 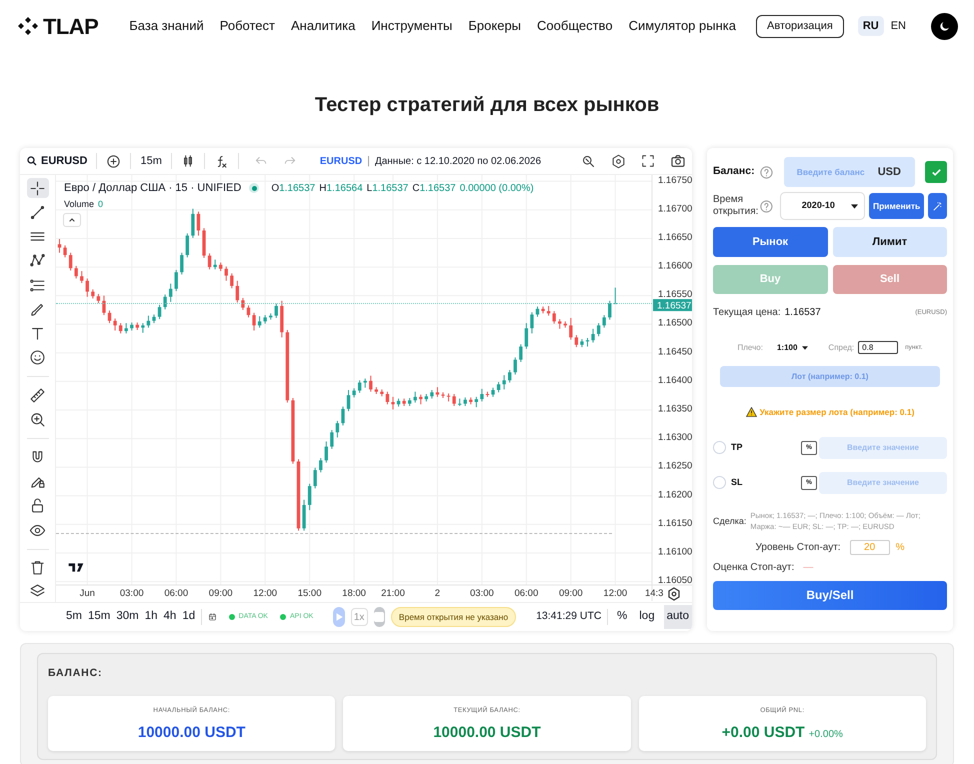 I want to click on nav-link: Инструменты, so click(x=411, y=26).